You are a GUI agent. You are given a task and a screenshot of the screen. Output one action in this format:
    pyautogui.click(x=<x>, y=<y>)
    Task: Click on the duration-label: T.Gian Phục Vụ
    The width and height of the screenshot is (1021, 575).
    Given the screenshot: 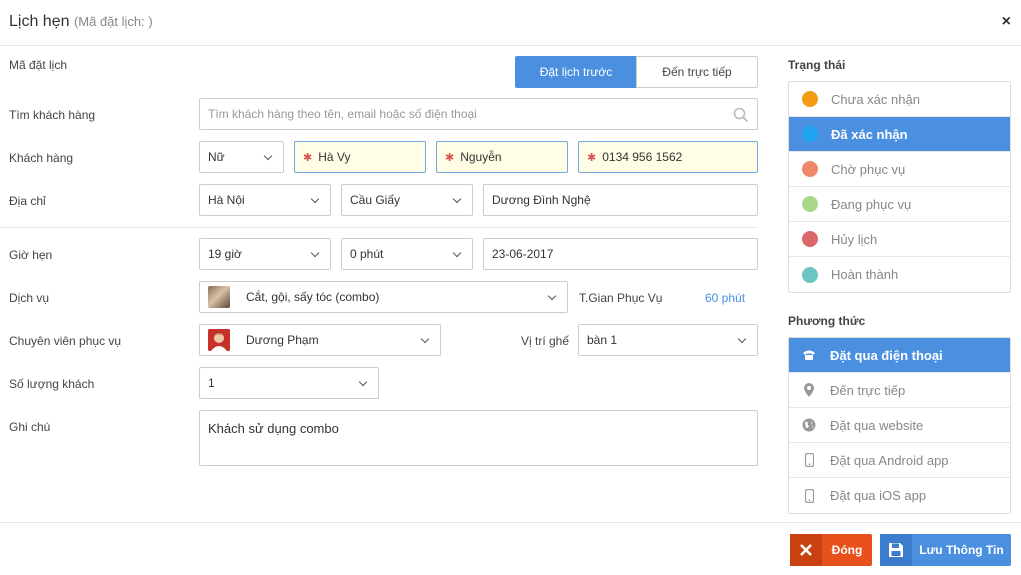 What is the action you would take?
    pyautogui.click(x=621, y=298)
    